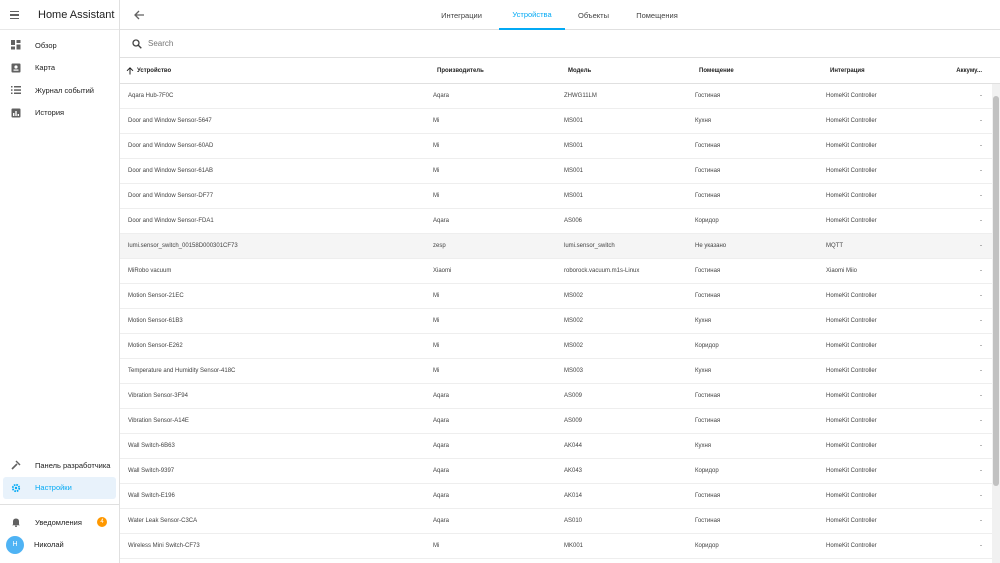 Image resolution: width=1000 pixels, height=563 pixels. I want to click on gear-icon, so click(15, 487).